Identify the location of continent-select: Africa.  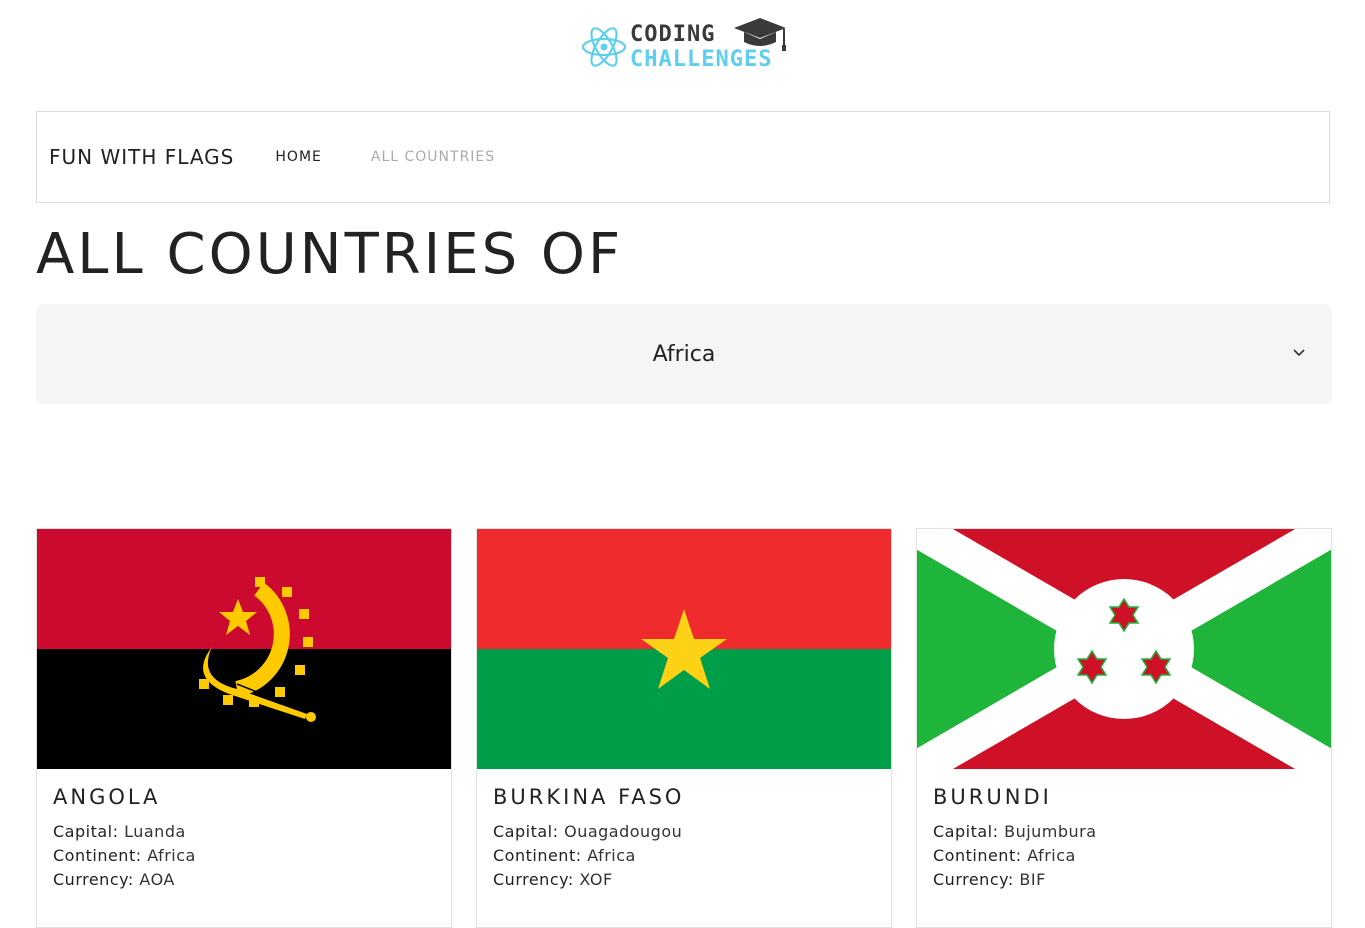
(684, 354).